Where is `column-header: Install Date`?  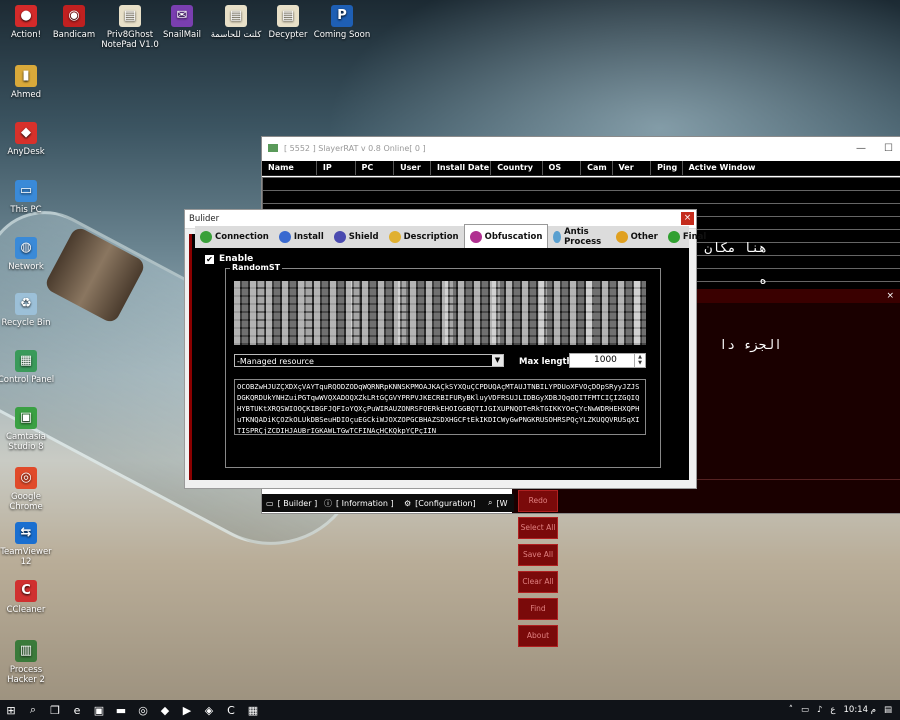
column-header: Install Date is located at coordinates (461, 168).